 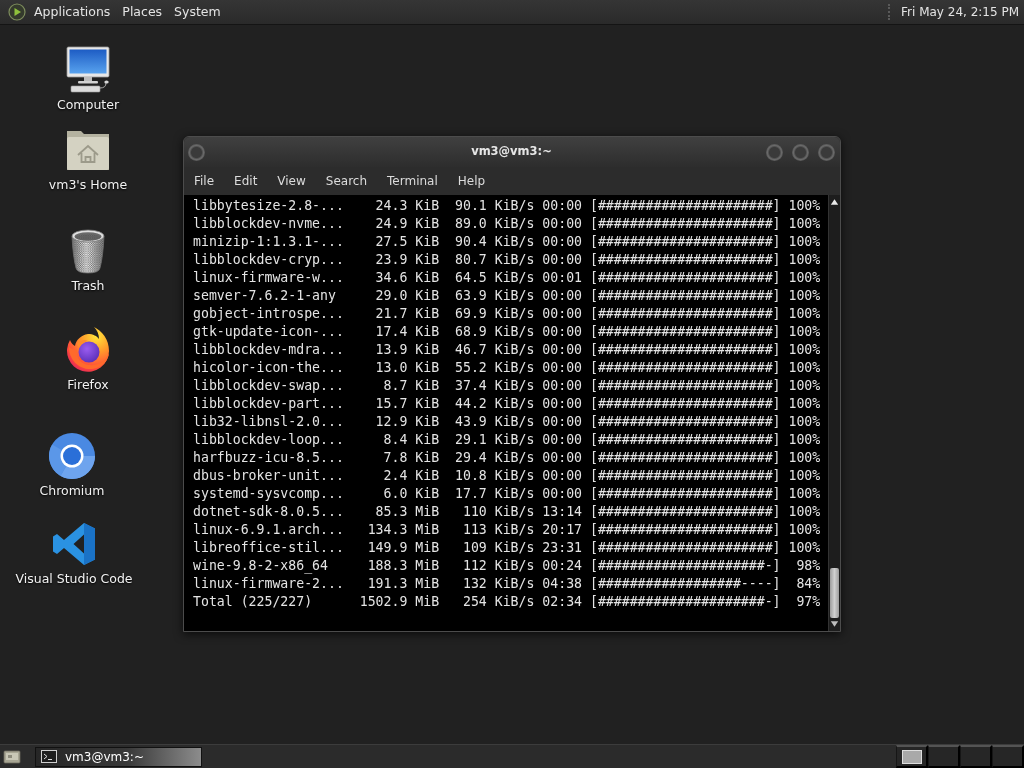 What do you see at coordinates (74, 579) in the screenshot?
I see `desktop-icon-label: Visual Studio Code` at bounding box center [74, 579].